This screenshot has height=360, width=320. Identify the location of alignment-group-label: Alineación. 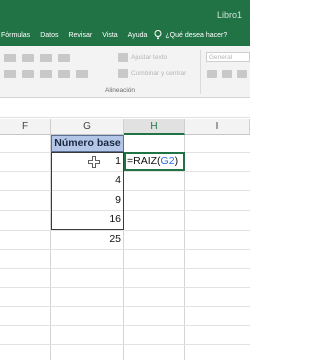
(120, 90).